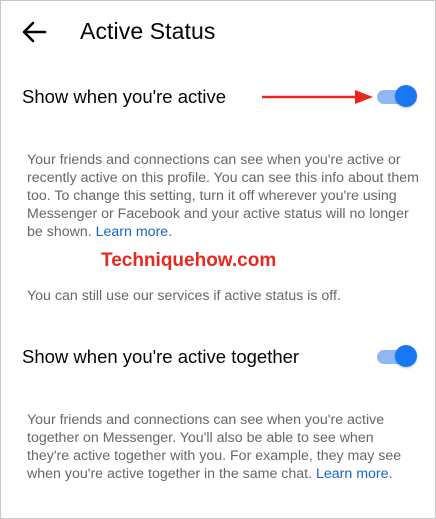 The height and width of the screenshot is (519, 436). What do you see at coordinates (148, 31) in the screenshot?
I see `page-title: Active Status` at bounding box center [148, 31].